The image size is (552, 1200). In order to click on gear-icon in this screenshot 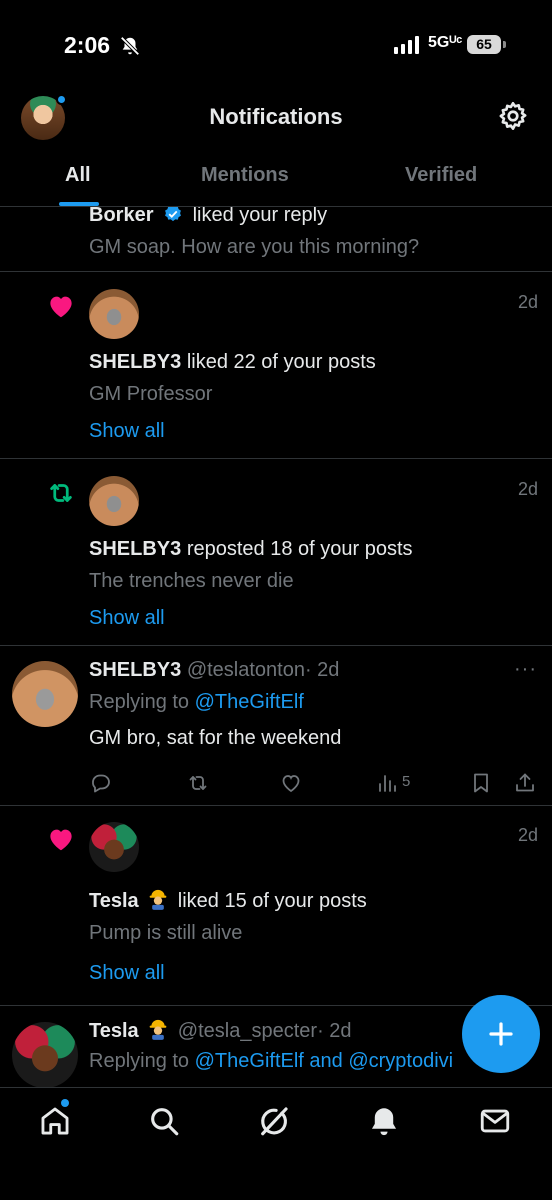, I will do `click(513, 116)`.